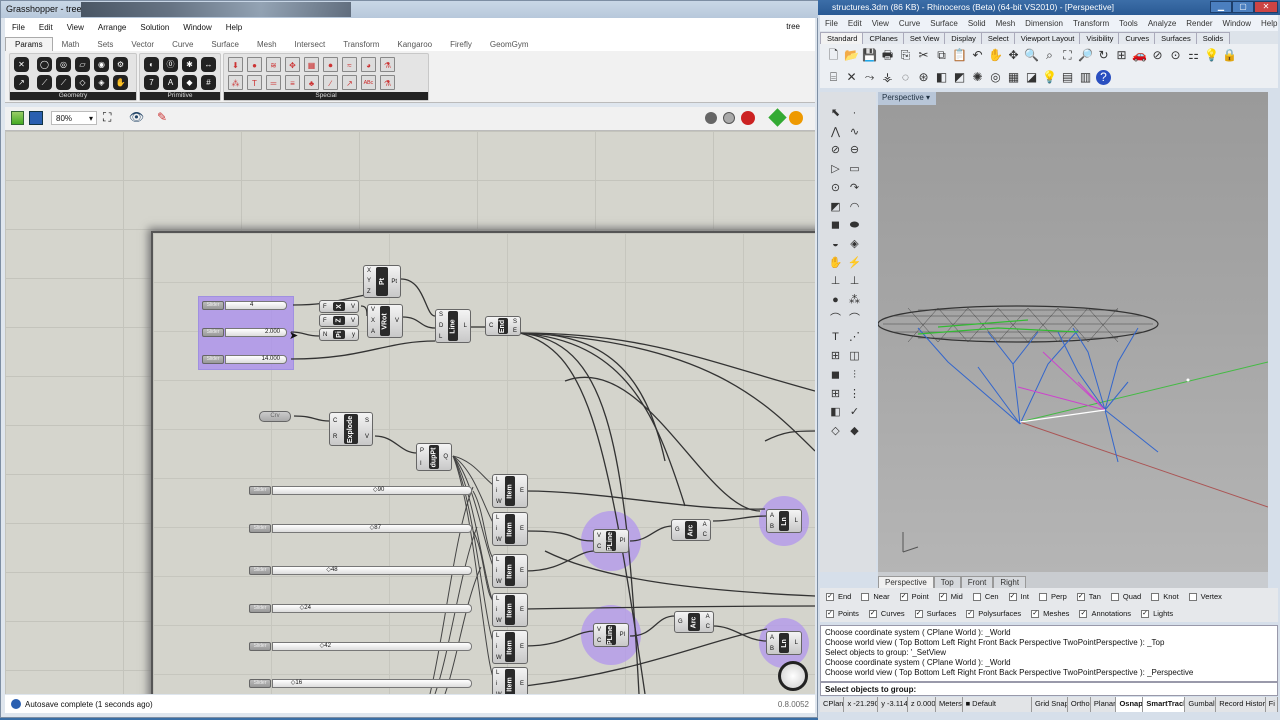 The image size is (1280, 720). What do you see at coordinates (339, 334) in the screenshot?
I see `component-pi: N Pi y` at bounding box center [339, 334].